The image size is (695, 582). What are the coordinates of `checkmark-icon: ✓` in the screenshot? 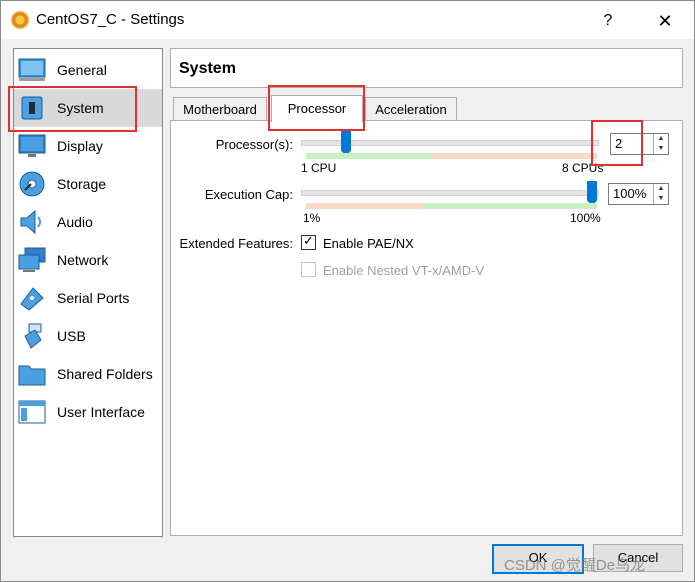 It's located at (308, 240).